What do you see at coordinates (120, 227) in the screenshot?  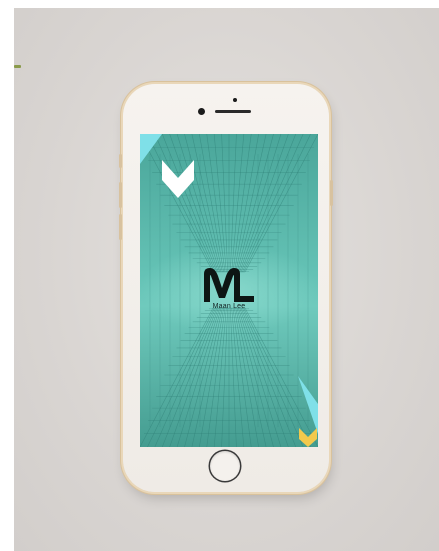 I see `volume-down-button` at bounding box center [120, 227].